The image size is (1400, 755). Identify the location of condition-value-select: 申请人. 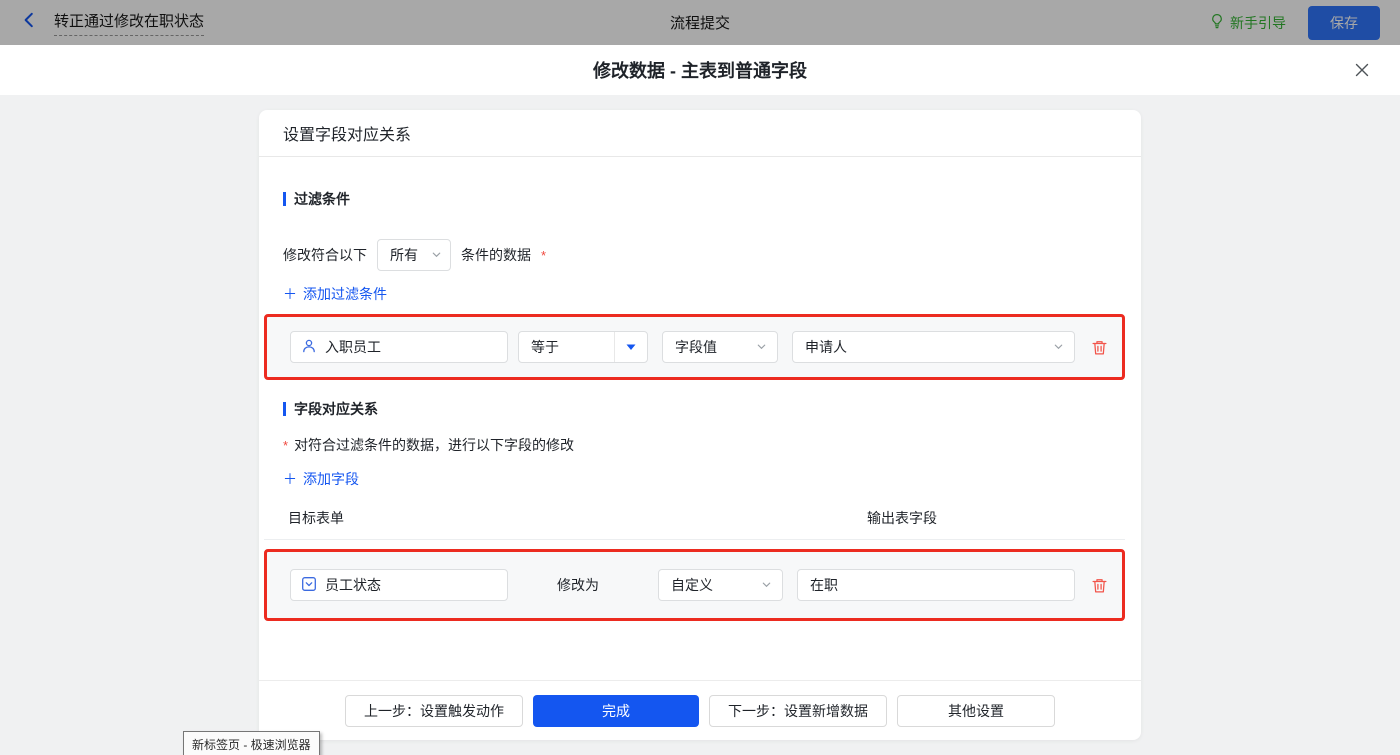
(933, 347).